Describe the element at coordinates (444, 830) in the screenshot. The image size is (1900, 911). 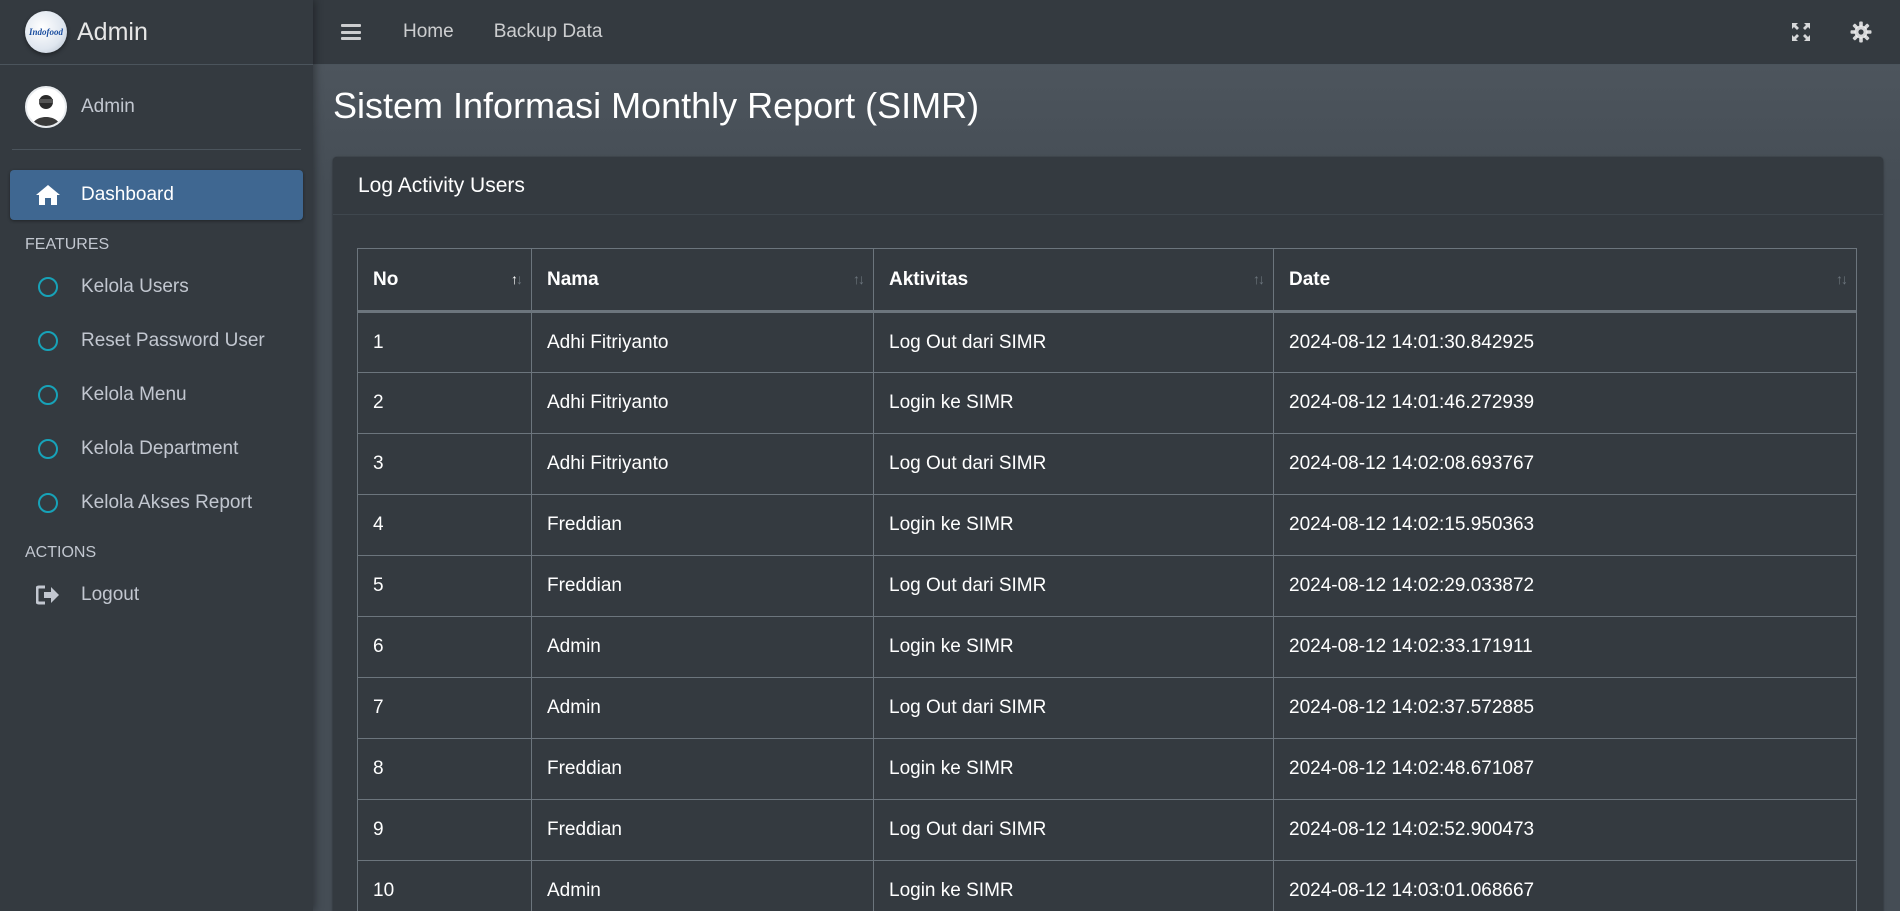
I see `cell-no: 9` at that location.